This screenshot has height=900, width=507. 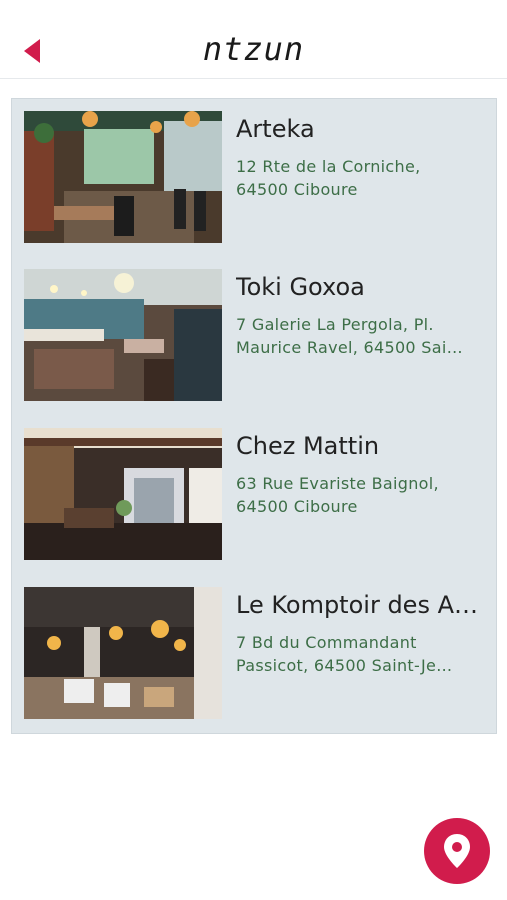 I want to click on restaurant-address: 63 Rue Evariste Baignol, 64500 Ciboure, so click(x=361, y=495).